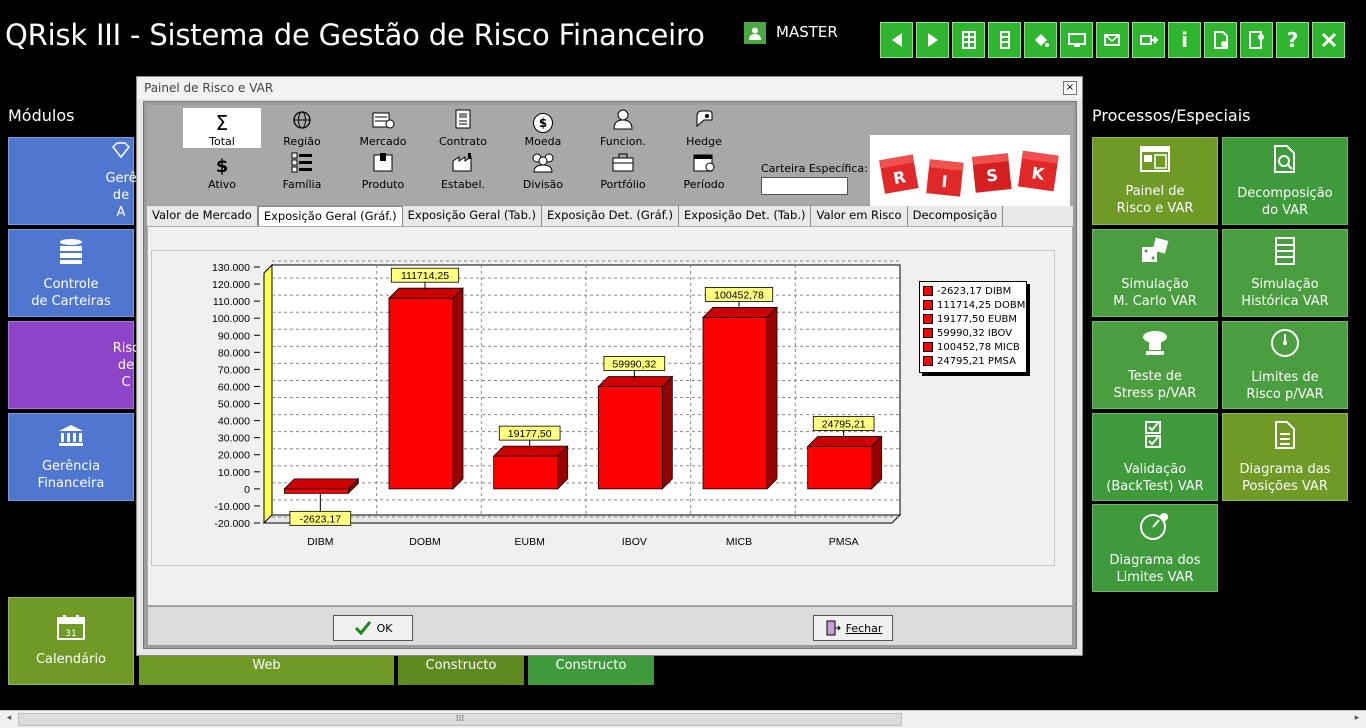  What do you see at coordinates (623, 128) in the screenshot?
I see `group-funcionario-button: Funcion.` at bounding box center [623, 128].